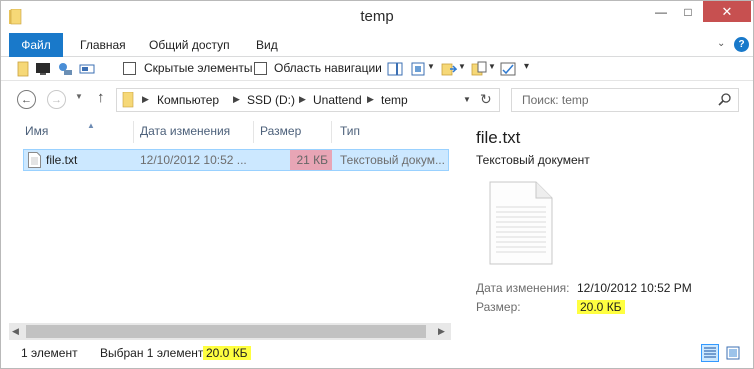  I want to click on back-button: ←, so click(26, 99).